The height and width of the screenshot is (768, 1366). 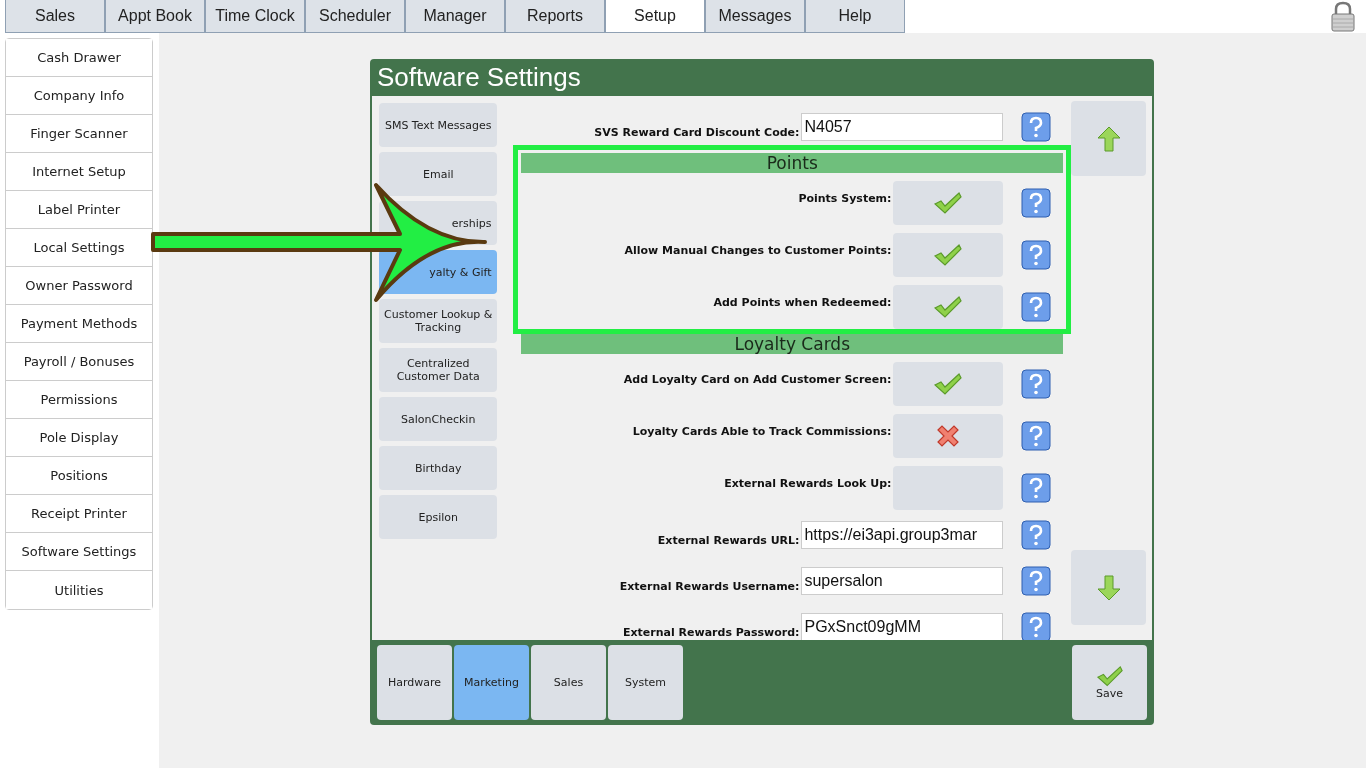 What do you see at coordinates (711, 633) in the screenshot?
I see `setting-label: External Rewards Password:` at bounding box center [711, 633].